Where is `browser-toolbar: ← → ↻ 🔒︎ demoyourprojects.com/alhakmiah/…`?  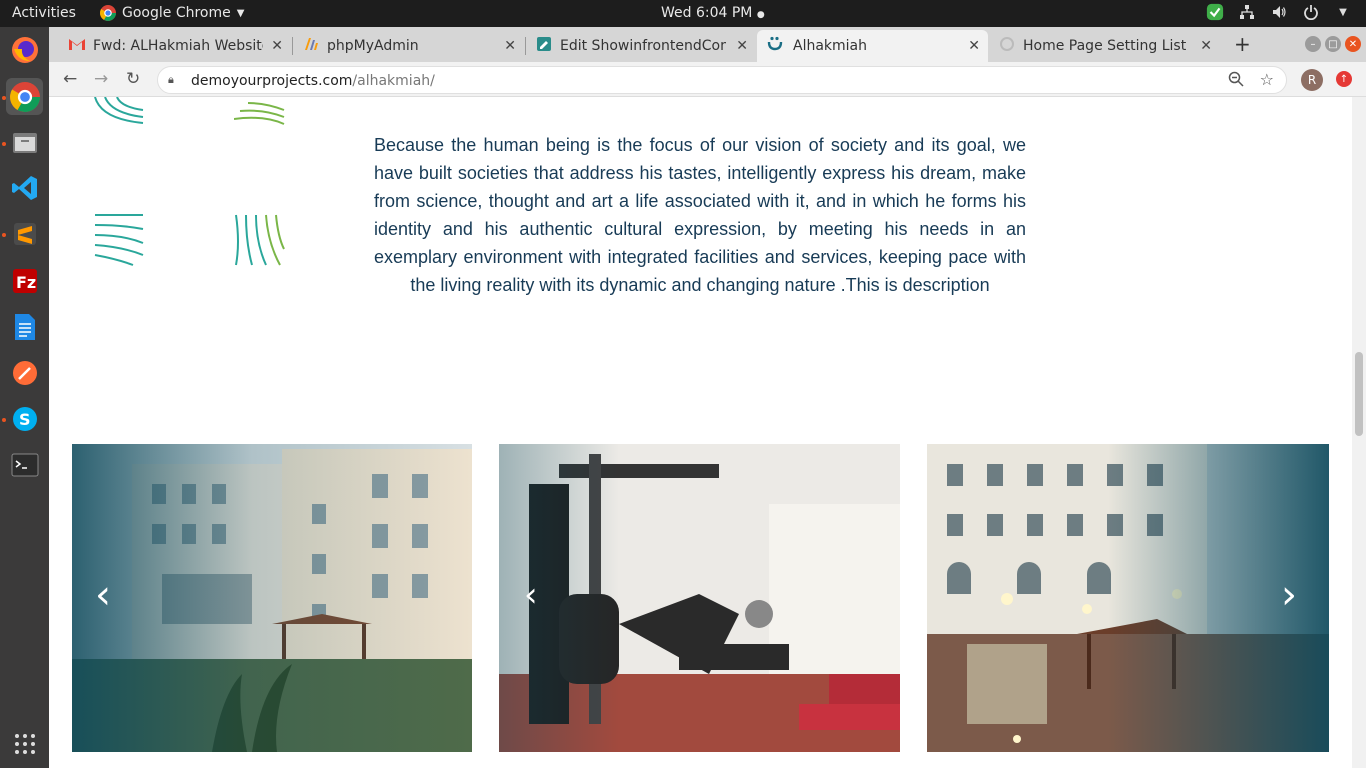
browser-toolbar: ← → ↻ 🔒︎ demoyourprojects.com/alhakmiah/… is located at coordinates (707, 79).